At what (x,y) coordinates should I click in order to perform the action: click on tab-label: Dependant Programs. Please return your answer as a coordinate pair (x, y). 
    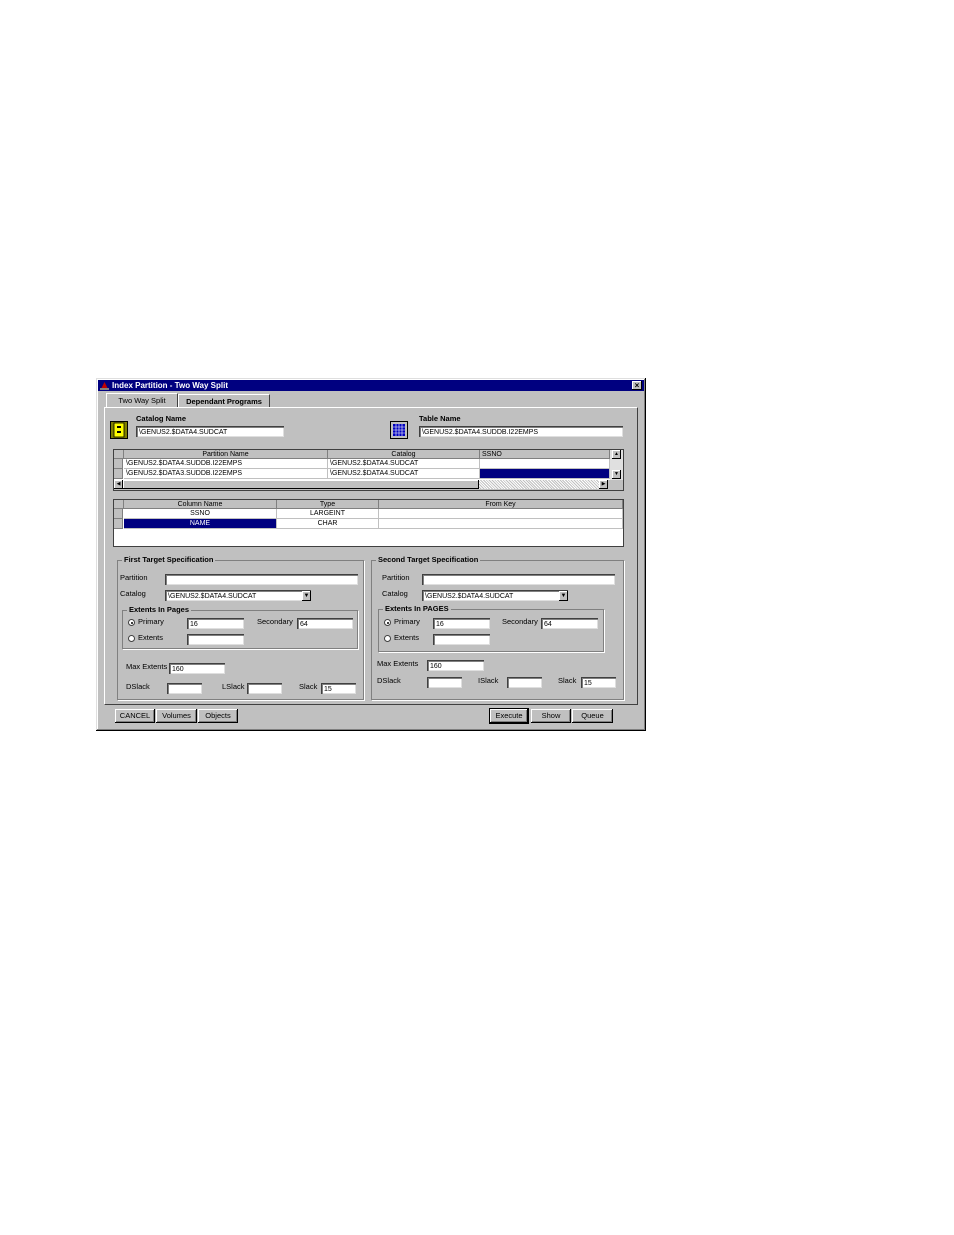
    Looking at the image, I should click on (224, 401).